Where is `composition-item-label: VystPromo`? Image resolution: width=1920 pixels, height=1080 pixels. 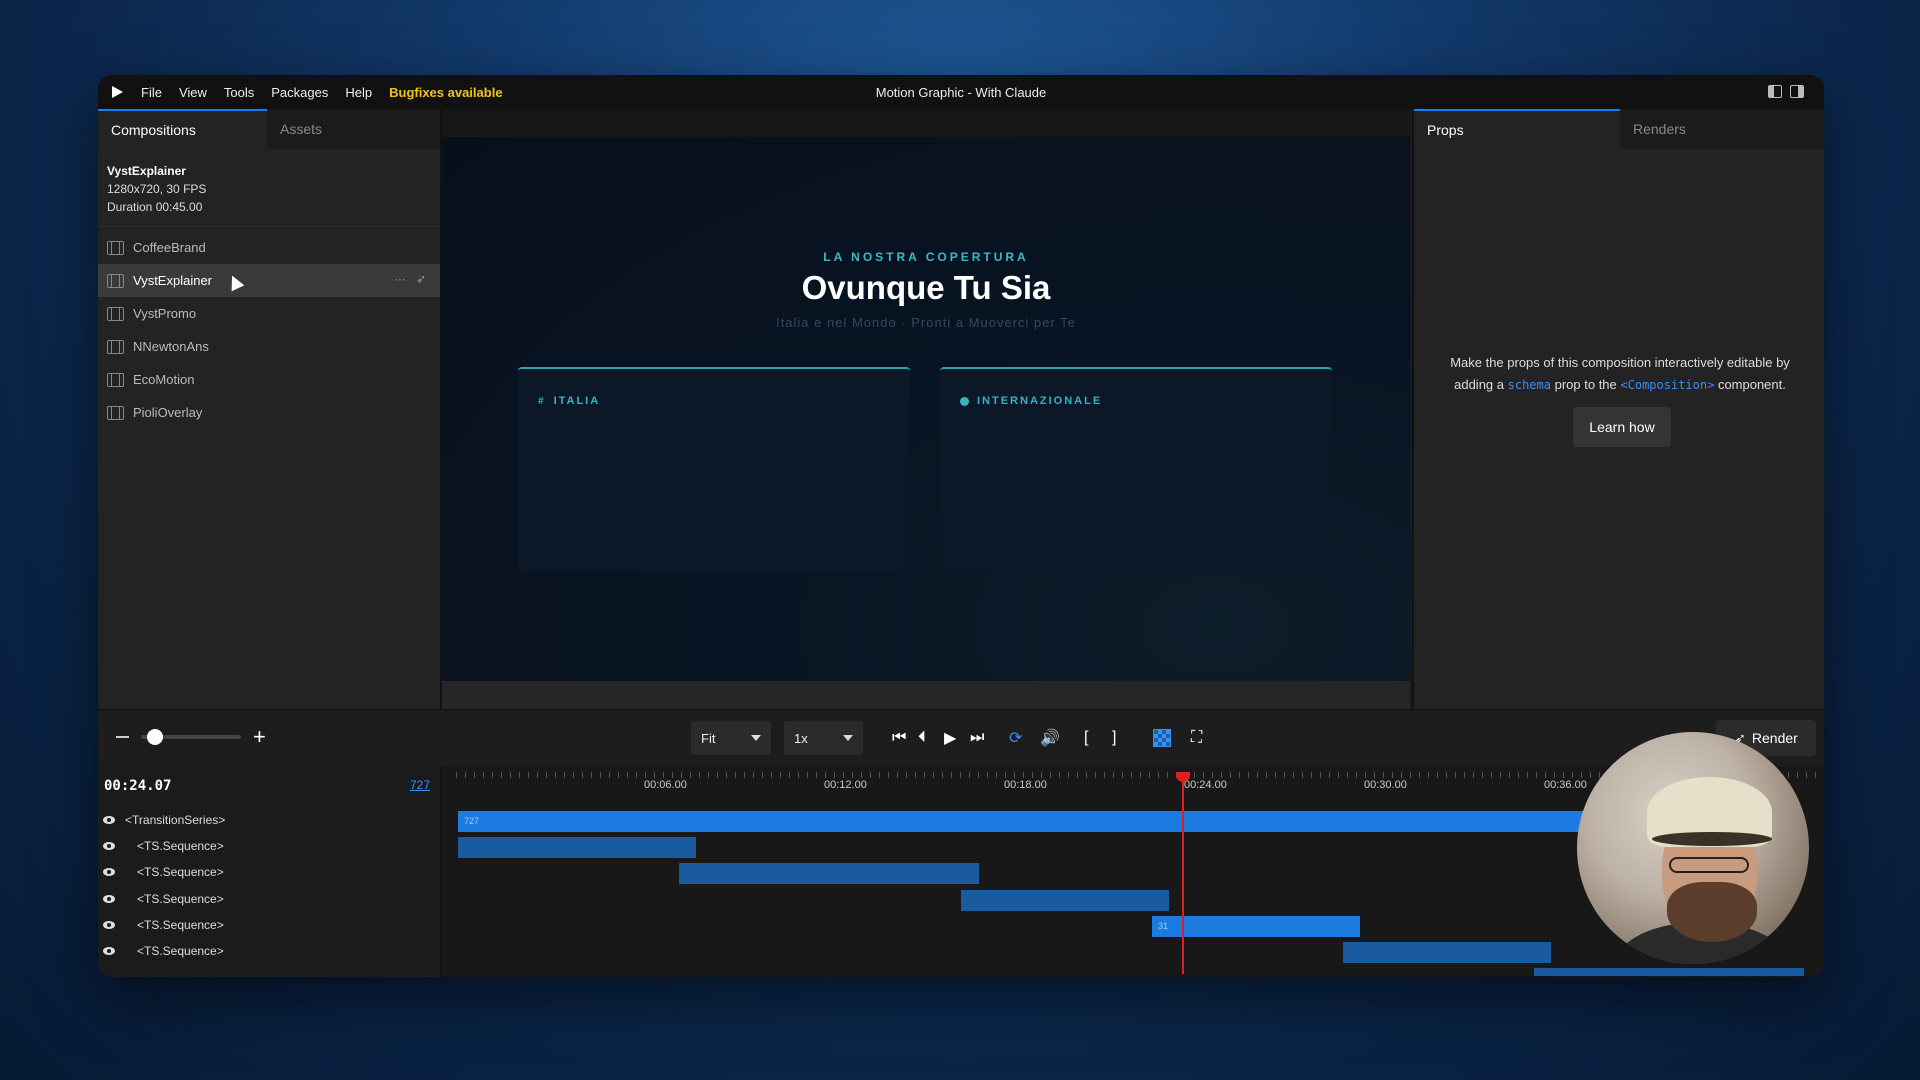
composition-item-label: VystPromo is located at coordinates (165, 313).